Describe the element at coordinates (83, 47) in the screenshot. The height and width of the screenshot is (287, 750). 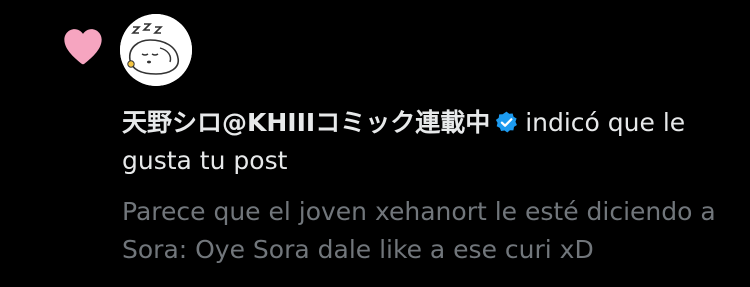
I see `heart-icon` at that location.